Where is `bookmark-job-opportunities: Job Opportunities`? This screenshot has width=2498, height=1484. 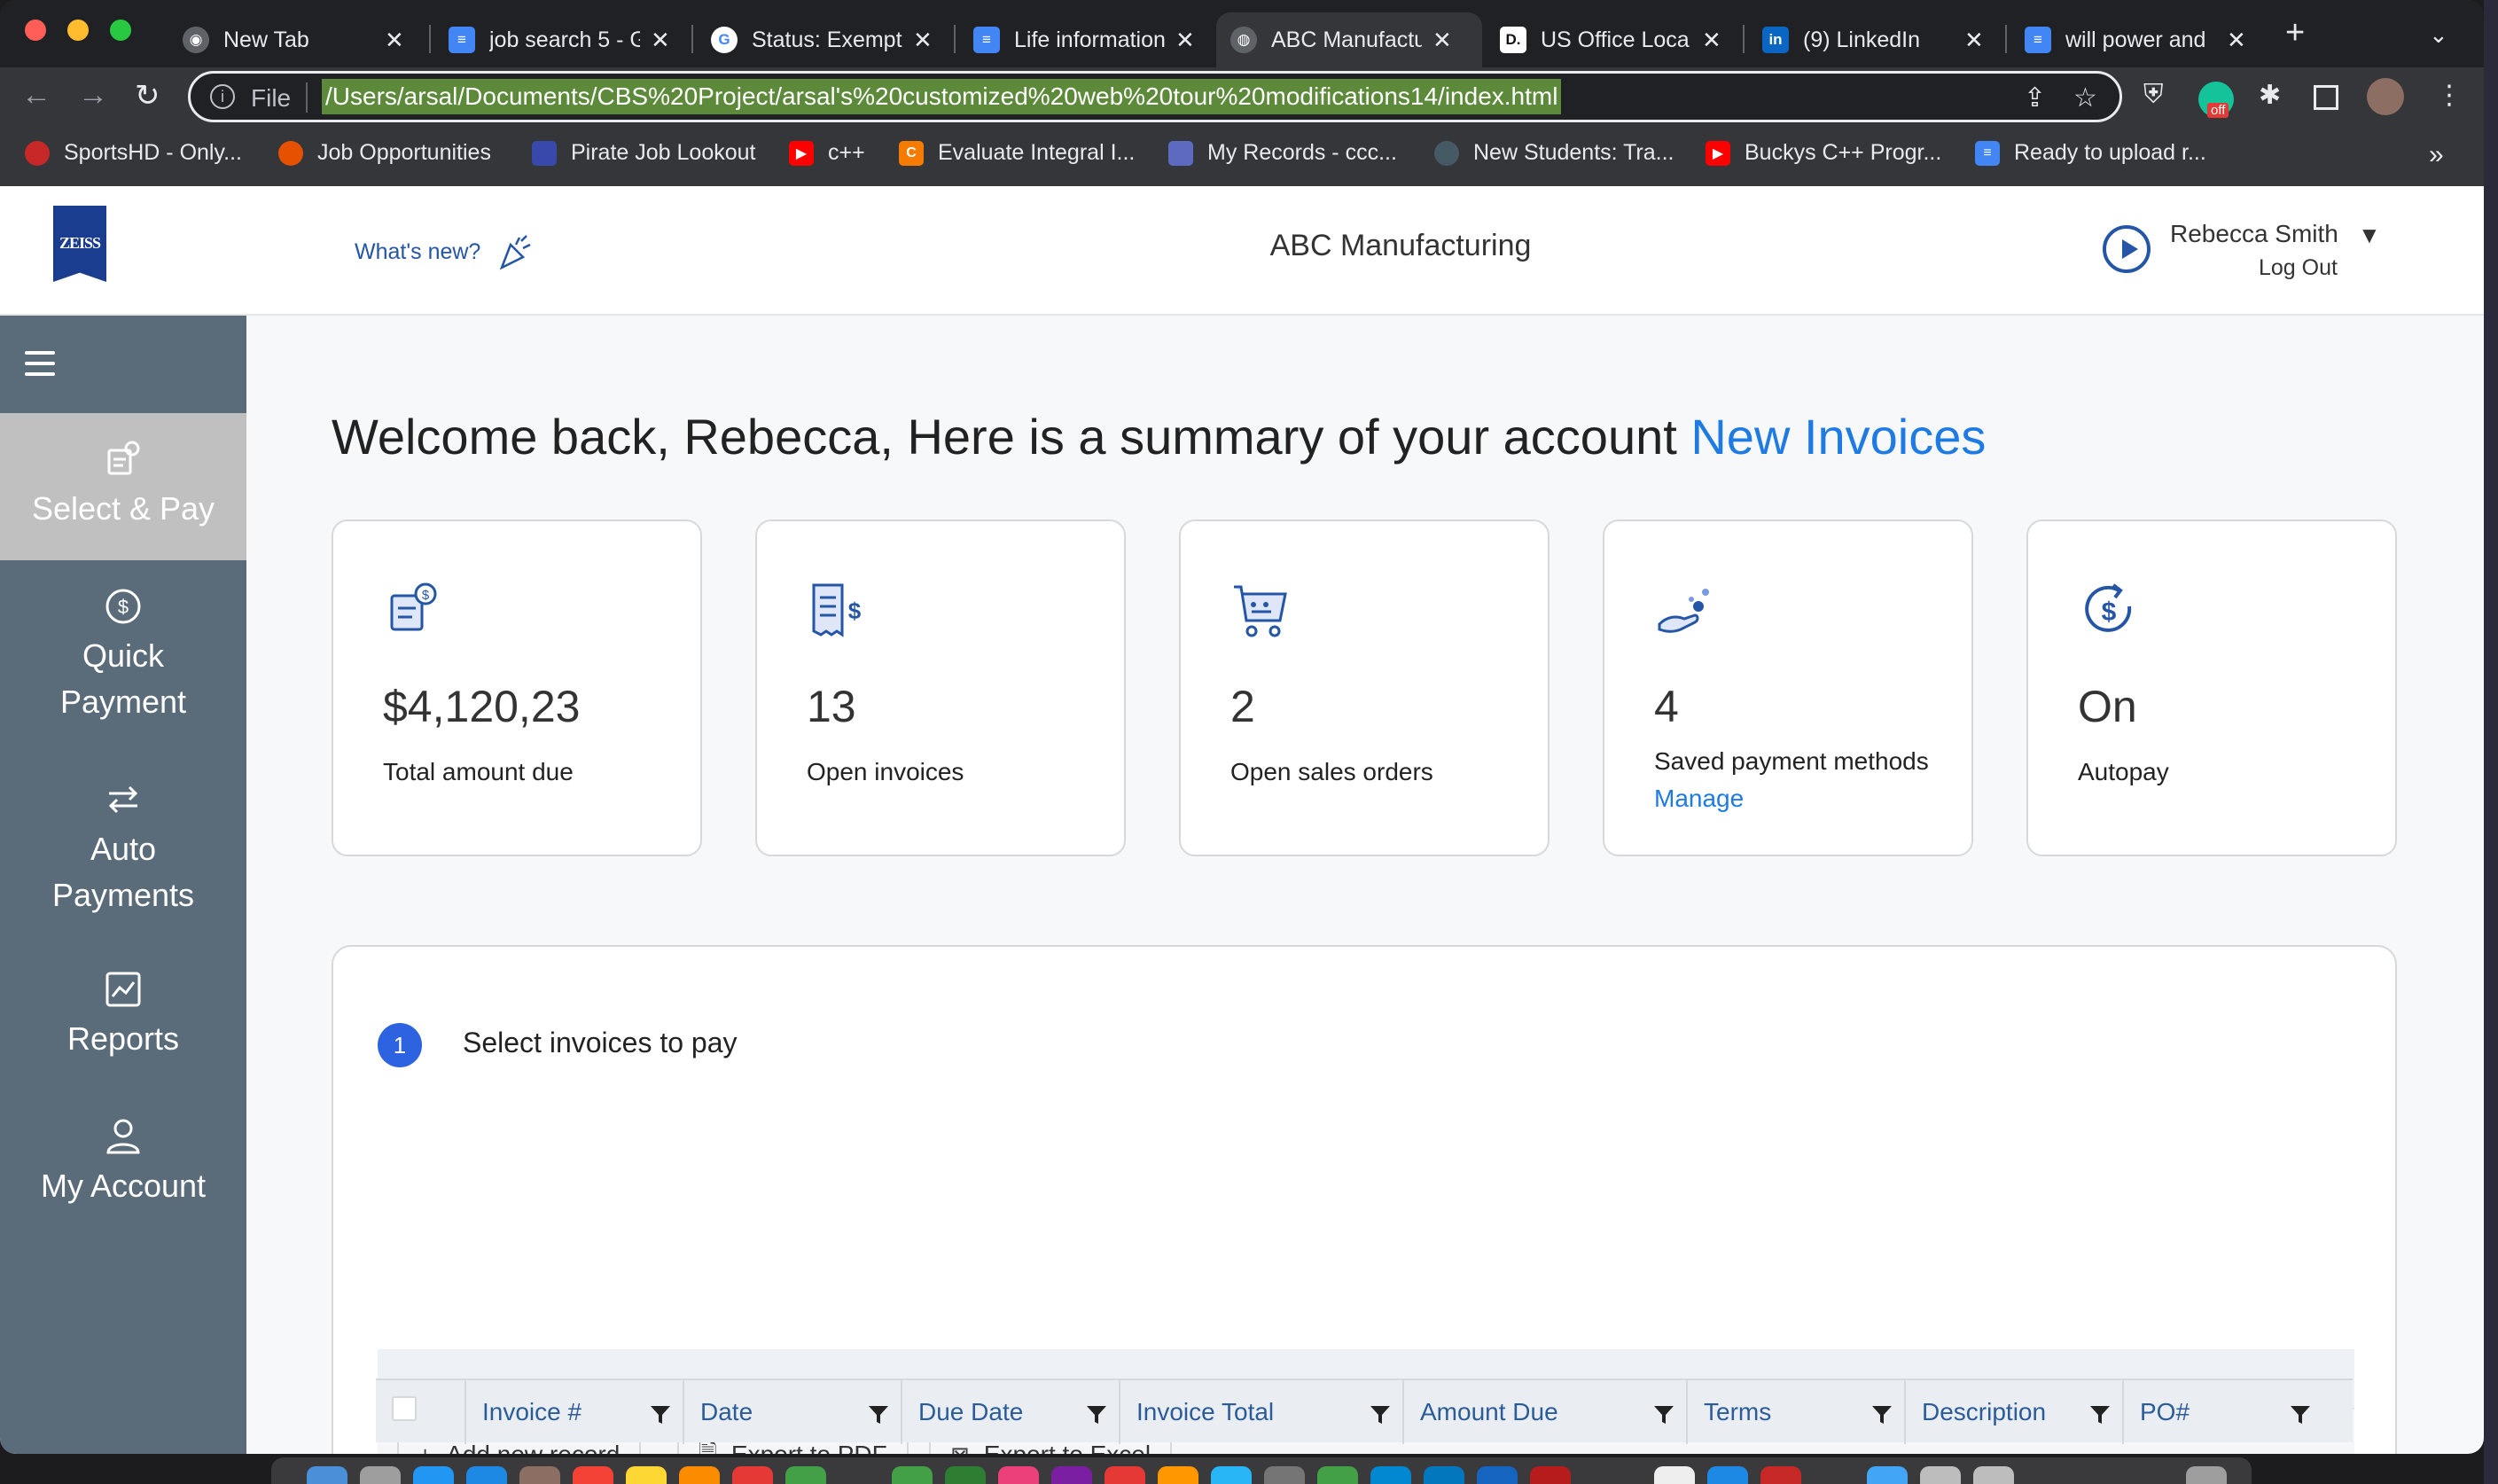
bookmark-job-opportunities: Job Opportunities is located at coordinates (384, 153).